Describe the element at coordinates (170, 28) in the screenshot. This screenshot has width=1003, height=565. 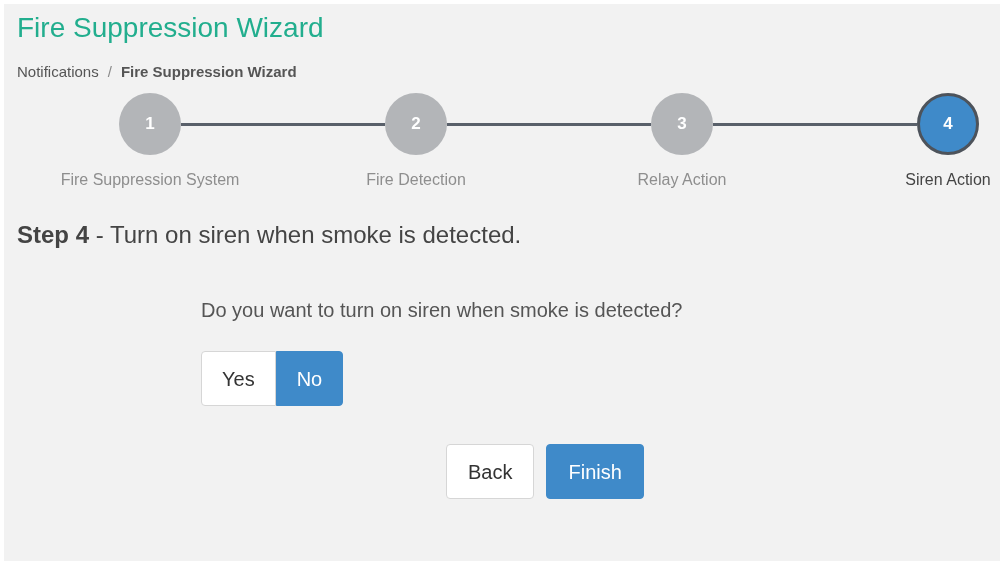
I see `page-title: Fire Suppression Wizard` at that location.